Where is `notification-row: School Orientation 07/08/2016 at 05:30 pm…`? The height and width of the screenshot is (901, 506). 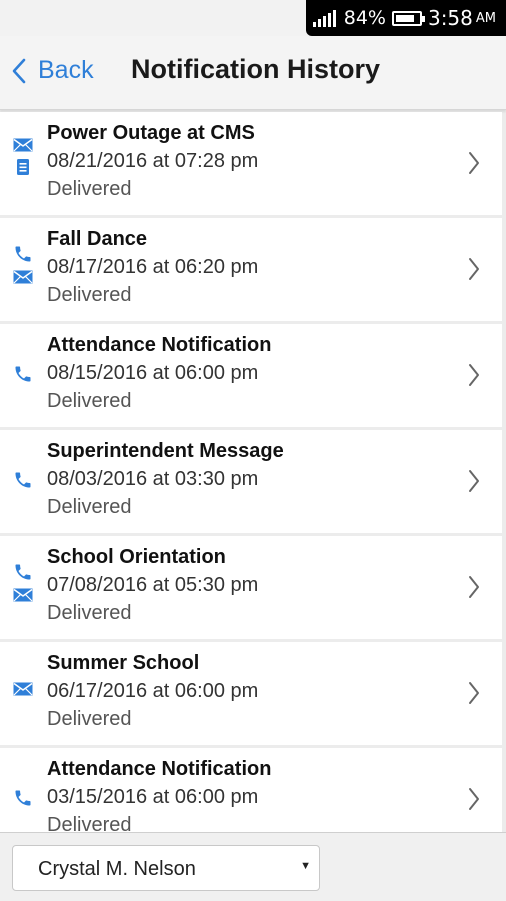
notification-row: School Orientation 07/08/2016 at 05:30 pm… is located at coordinates (251, 587).